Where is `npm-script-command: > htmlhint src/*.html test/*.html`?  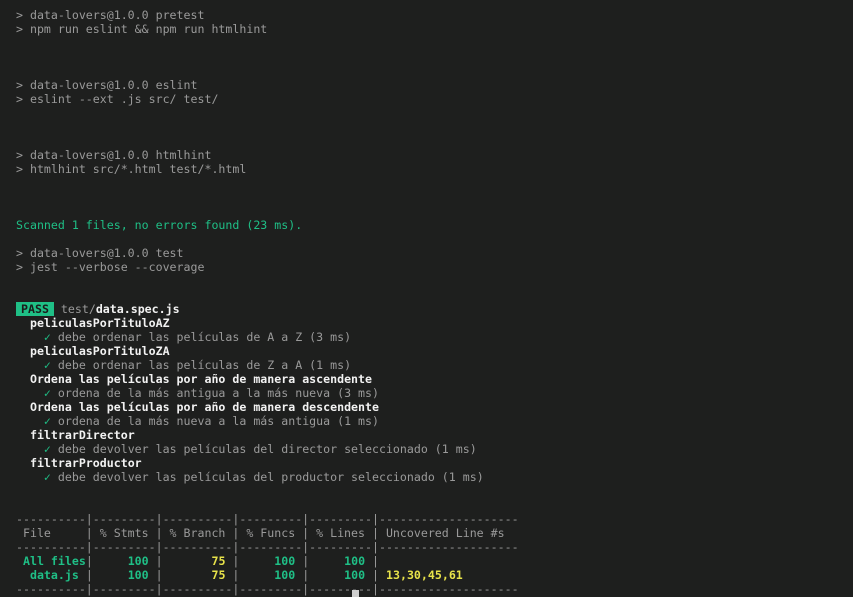
npm-script-command: > htmlhint src/*.html test/*.html is located at coordinates (131, 169).